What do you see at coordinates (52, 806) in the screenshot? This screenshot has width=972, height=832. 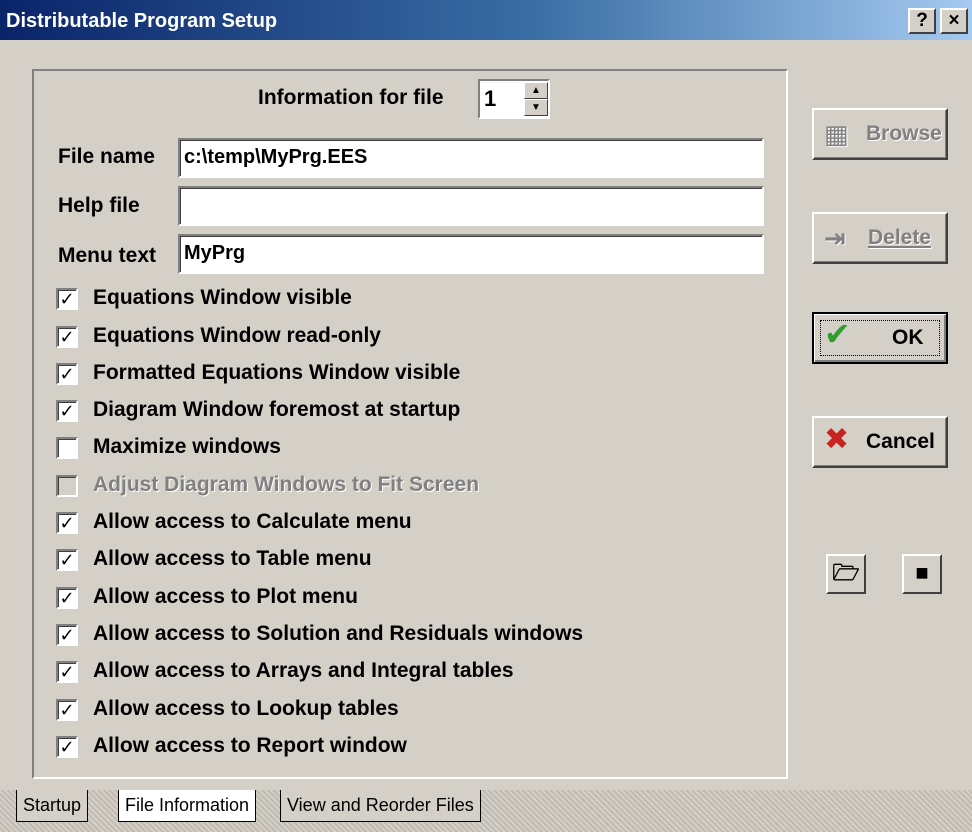 I see `tab-startup: Startup` at bounding box center [52, 806].